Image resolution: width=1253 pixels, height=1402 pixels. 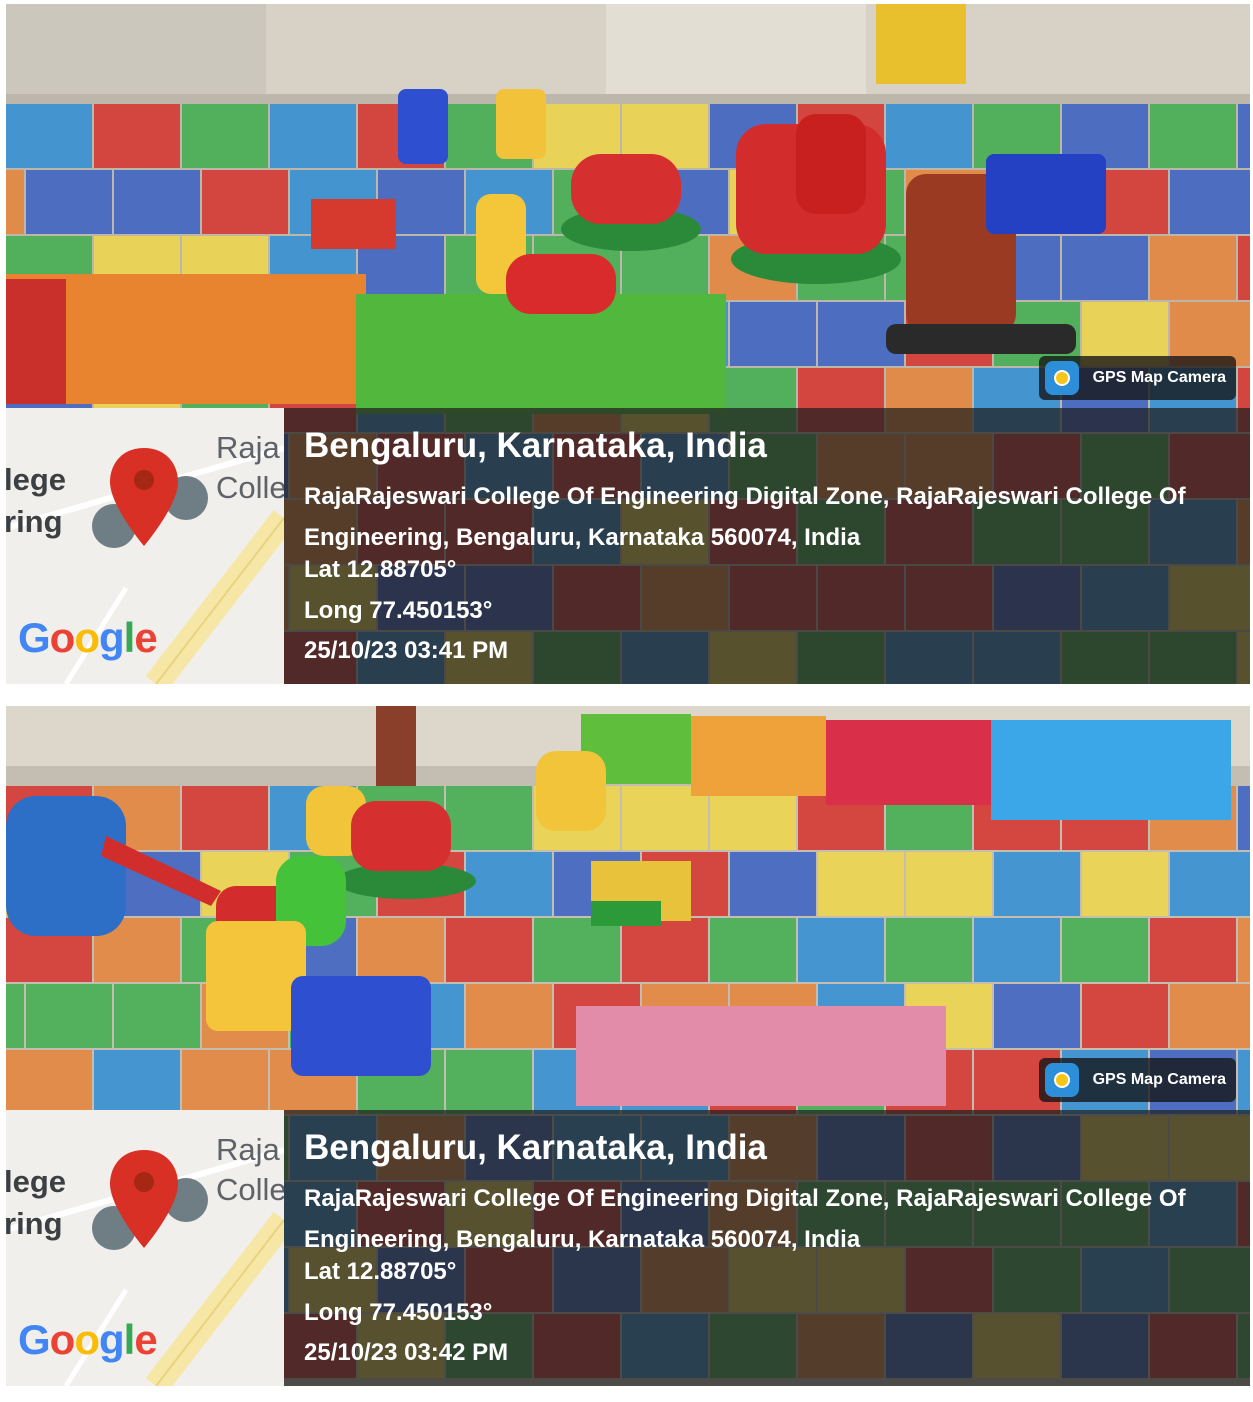 I want to click on timestamp: 25/10/23 03:42 PM, so click(x=406, y=1352).